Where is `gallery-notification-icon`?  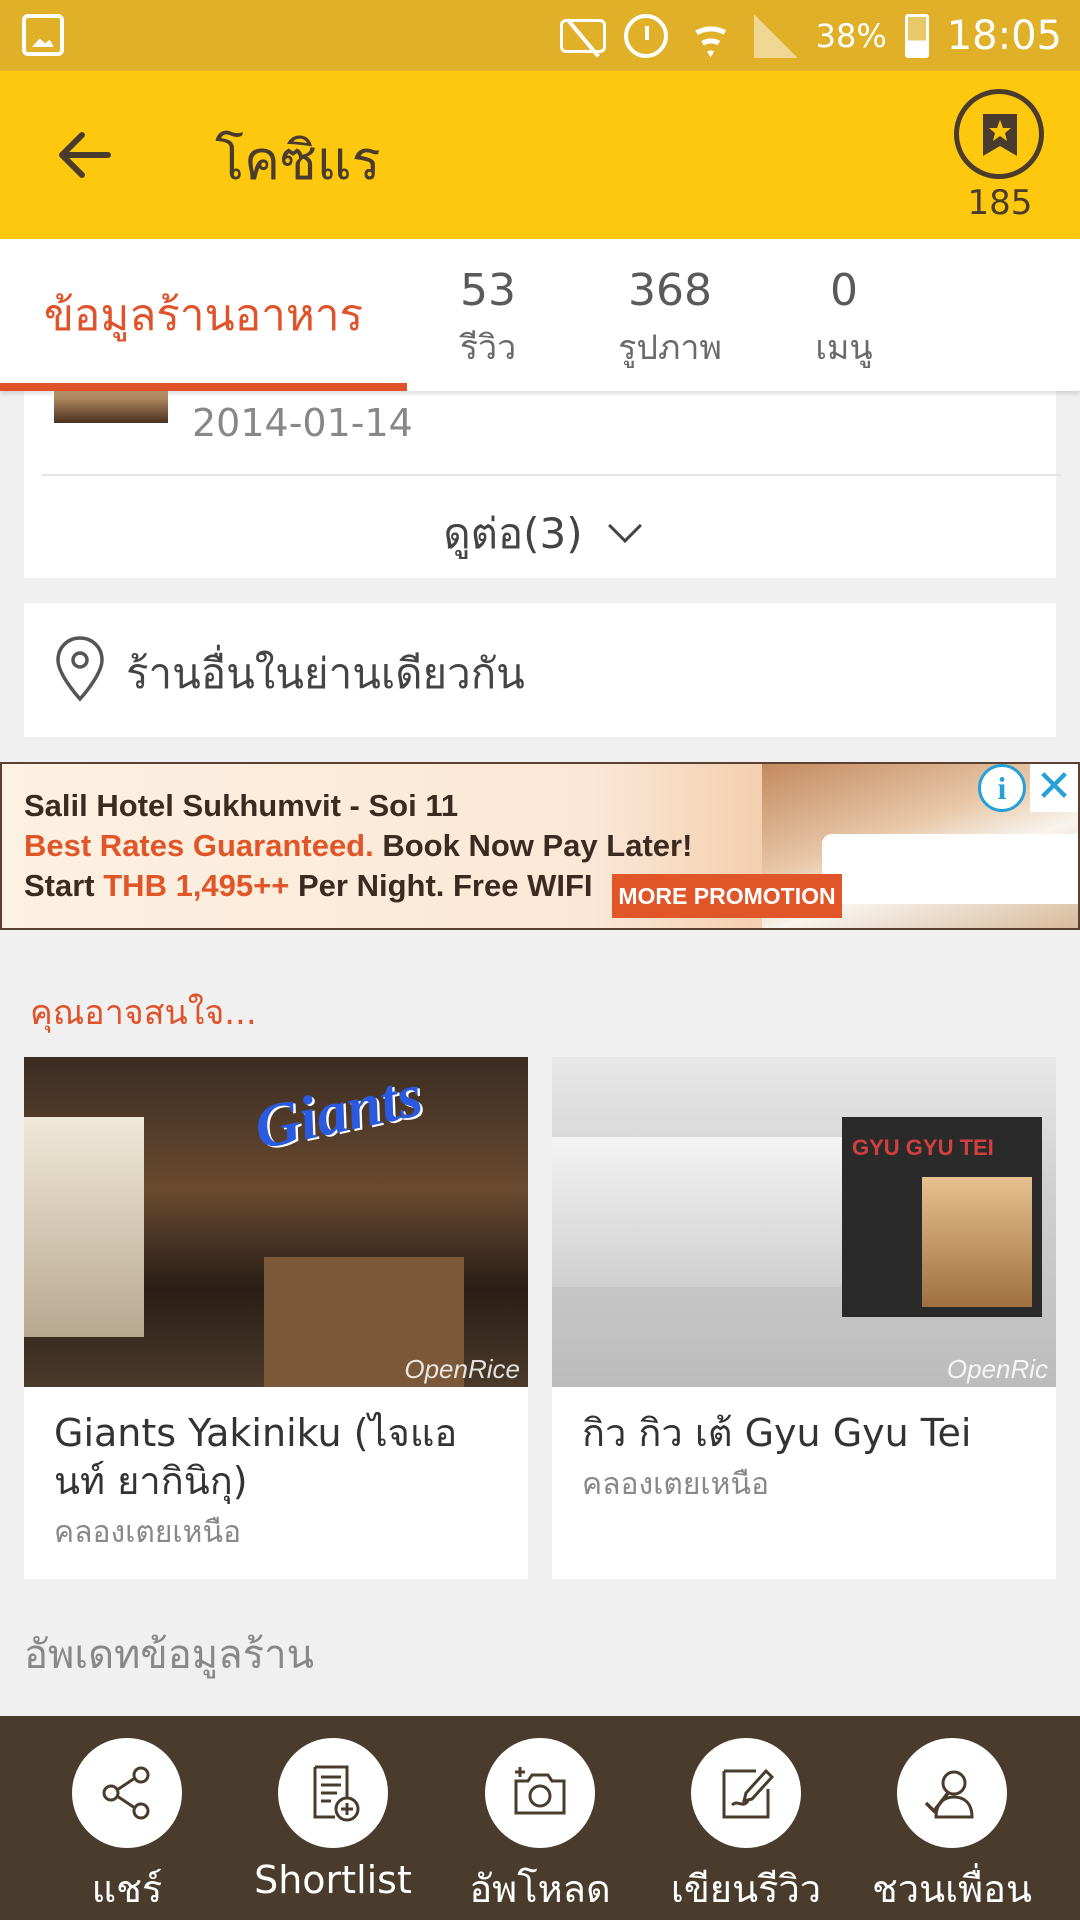 gallery-notification-icon is located at coordinates (43, 35).